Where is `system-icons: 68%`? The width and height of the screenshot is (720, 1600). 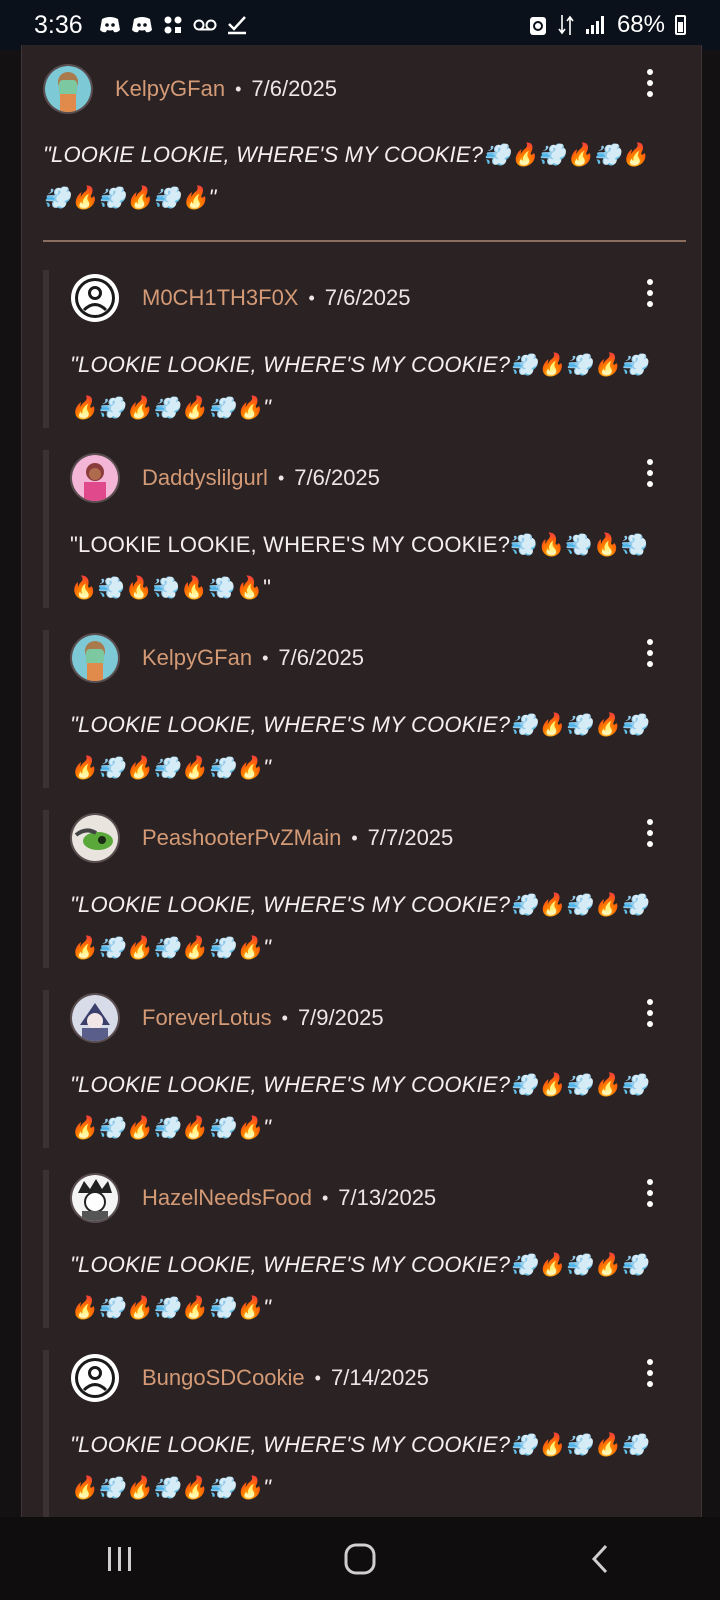
system-icons: 68% is located at coordinates (607, 25).